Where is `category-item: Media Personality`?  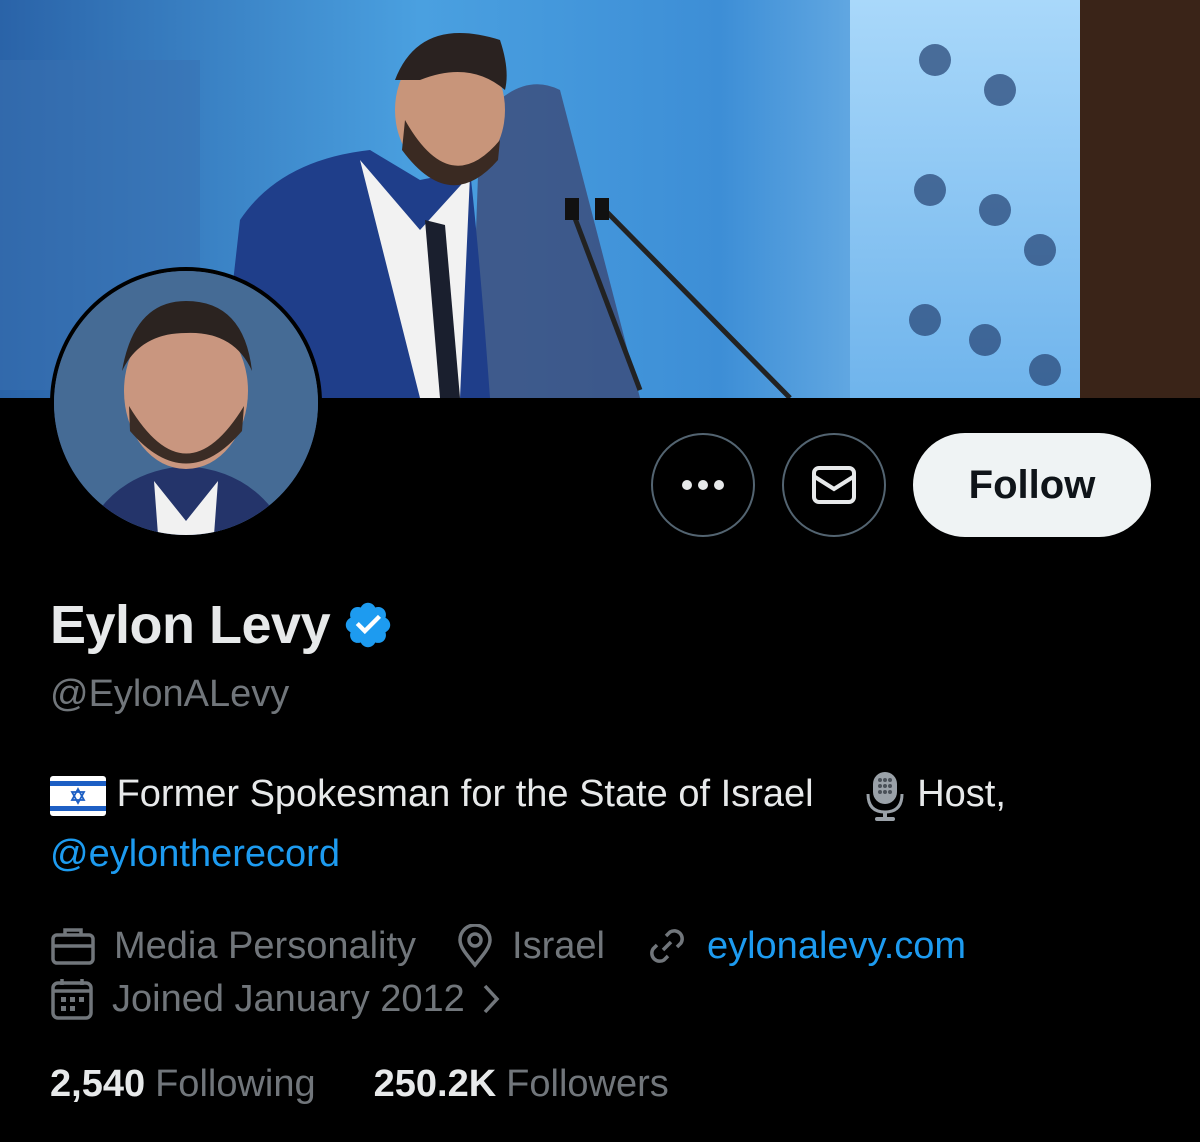 category-item: Media Personality is located at coordinates (233, 946).